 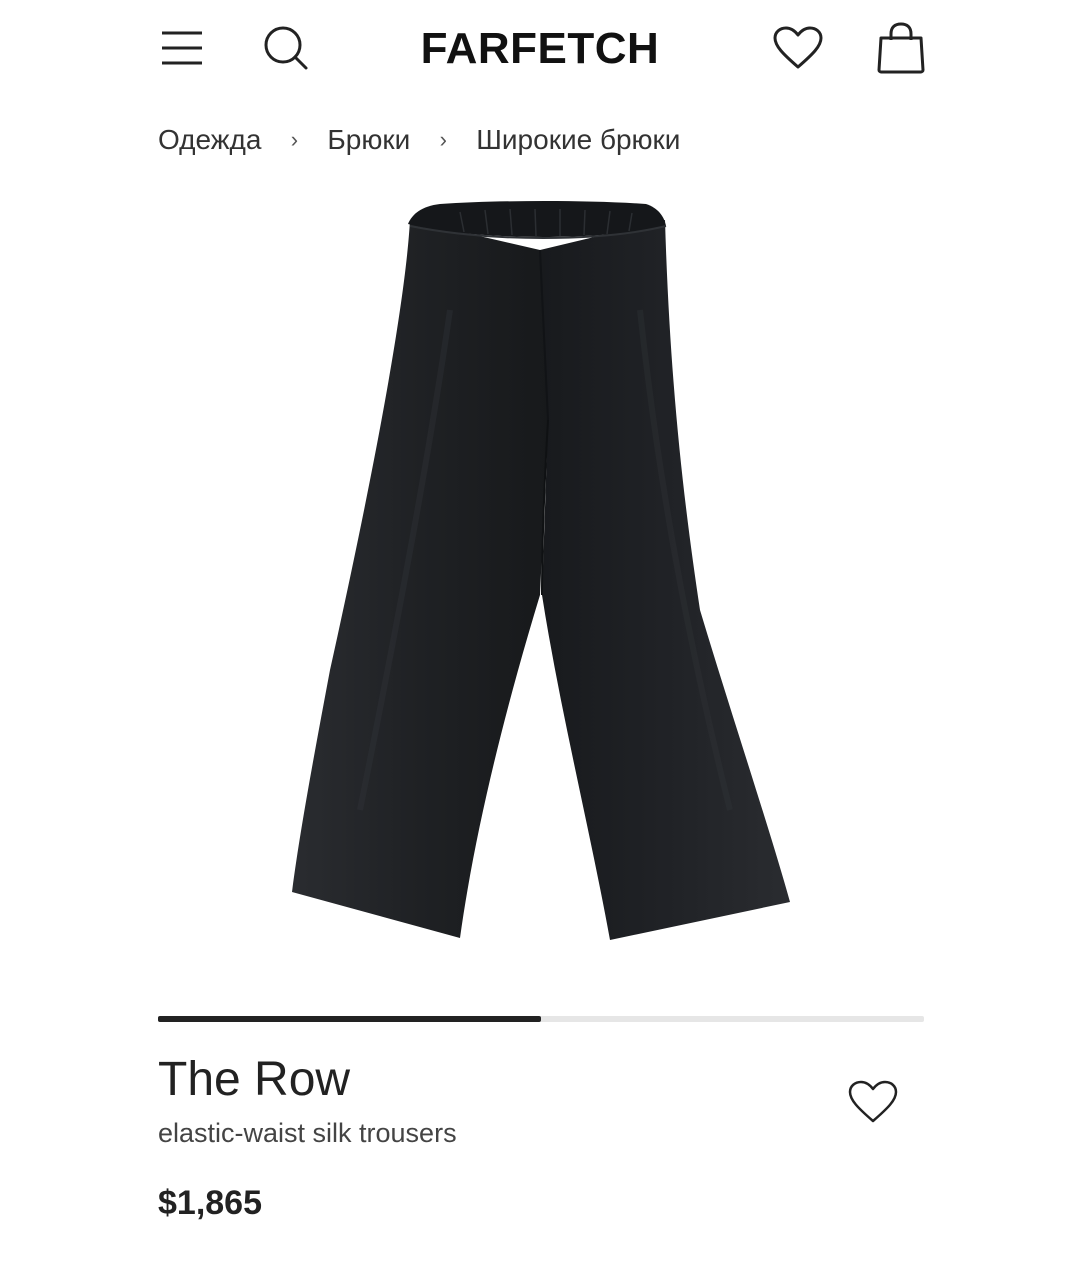 I want to click on product-price: $1,865, so click(x=210, y=1203).